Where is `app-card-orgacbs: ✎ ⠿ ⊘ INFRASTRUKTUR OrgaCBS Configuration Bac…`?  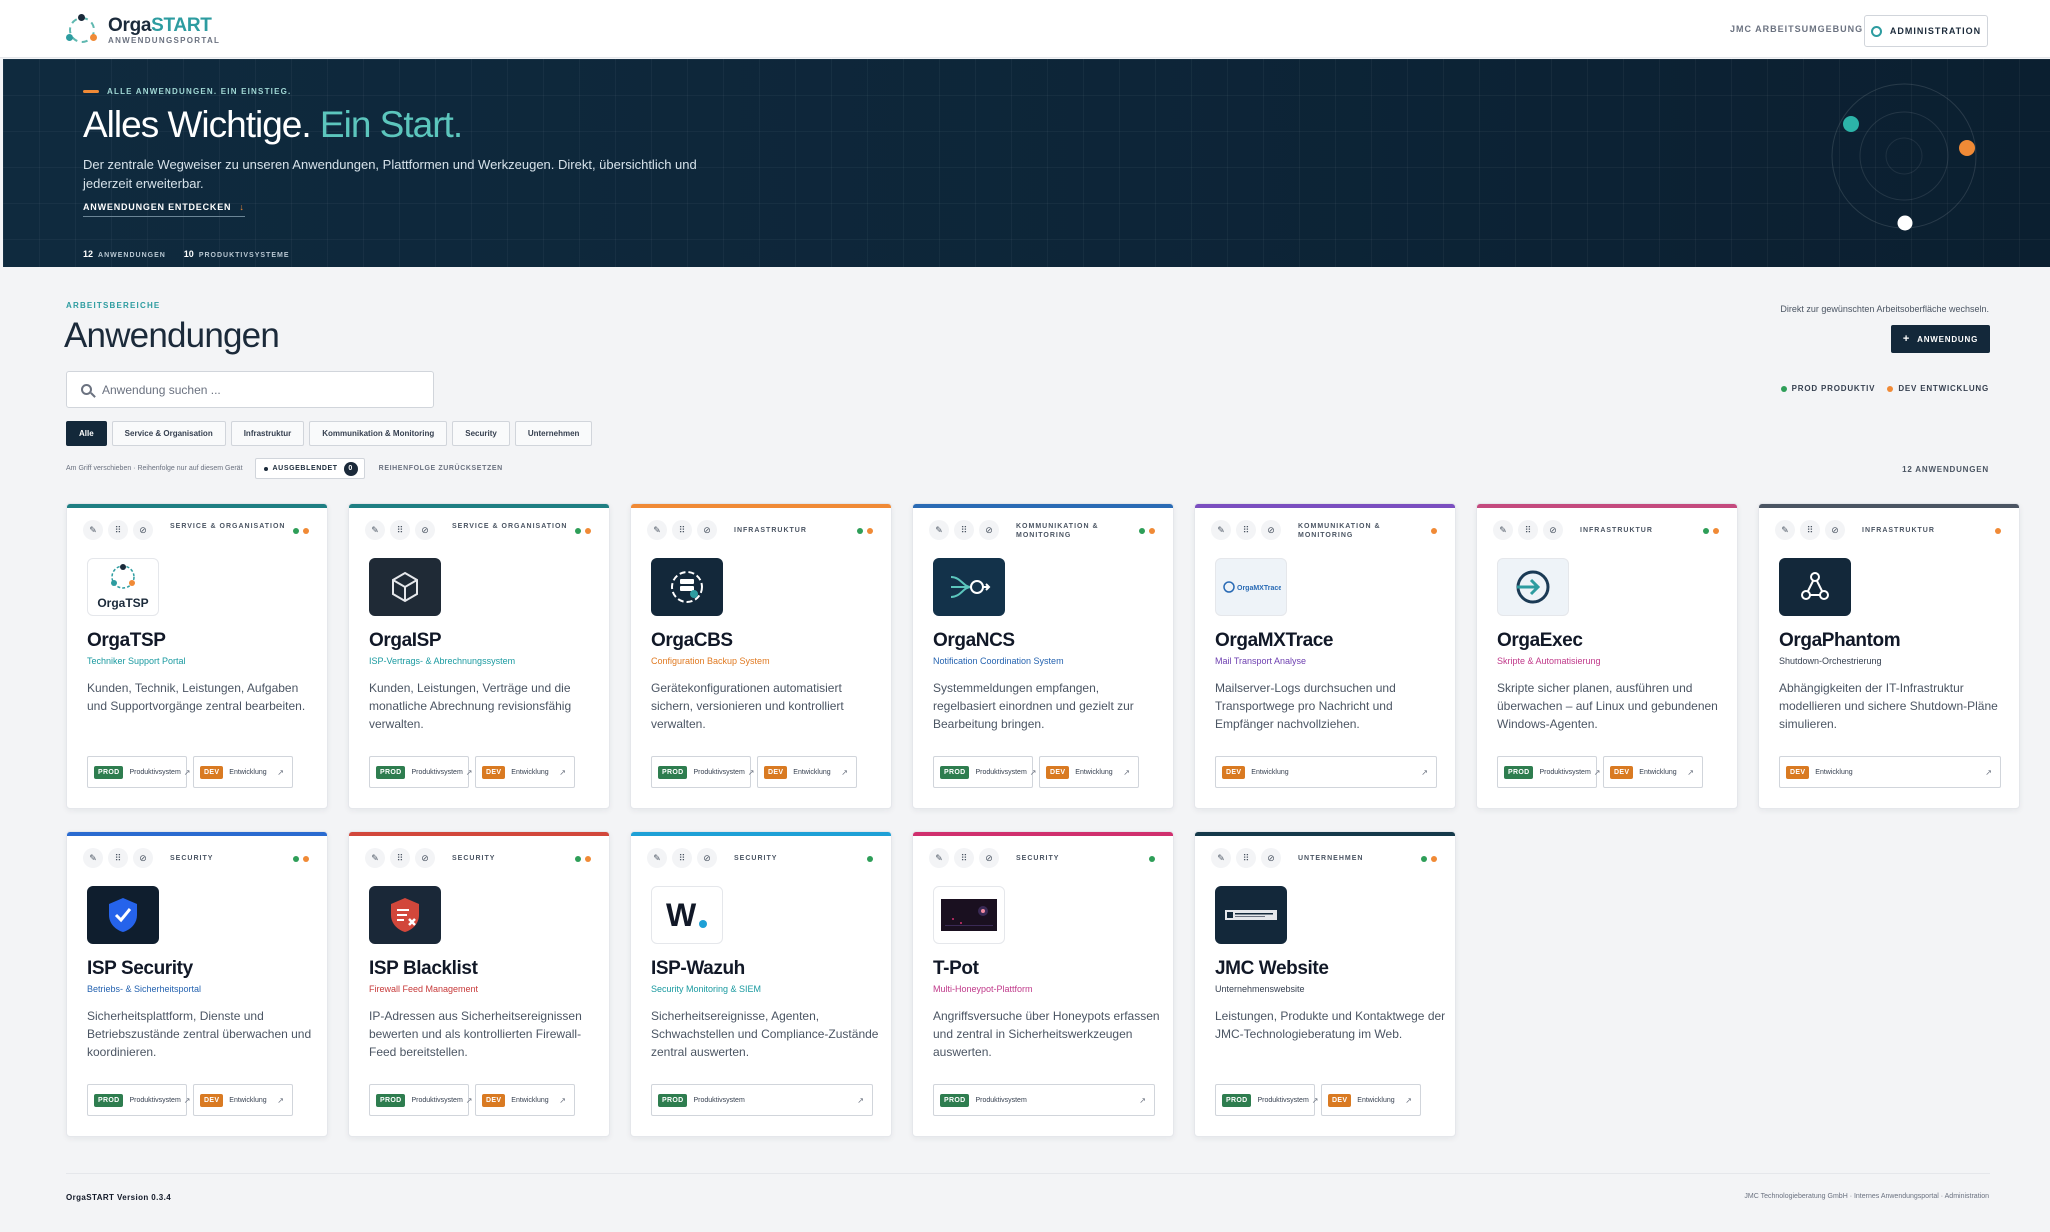
app-card-orgacbs: ✎ ⠿ ⊘ INFRASTRUKTUR OrgaCBS Configuration Bac… is located at coordinates (761, 656).